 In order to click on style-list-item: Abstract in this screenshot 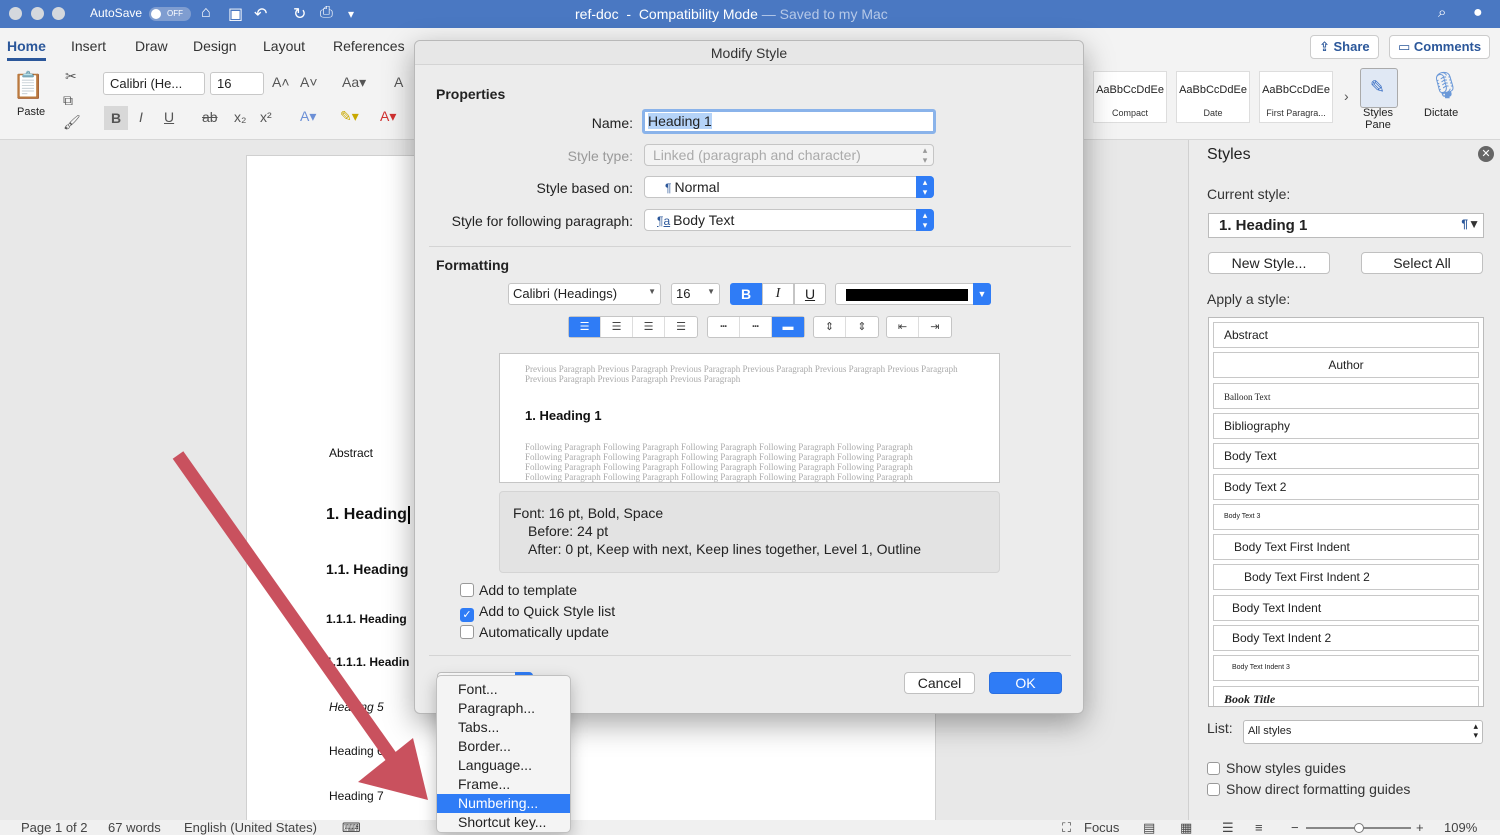, I will do `click(1346, 335)`.